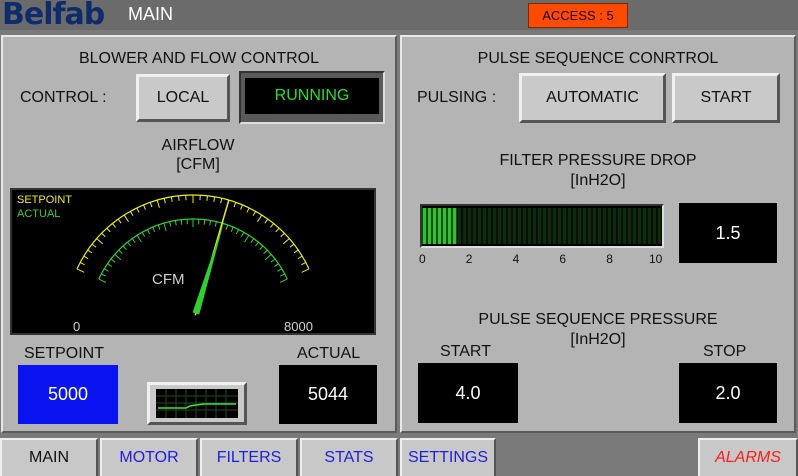 This screenshot has height=476, width=798. Describe the element at coordinates (312, 96) in the screenshot. I see `running-status: RUNNING` at that location.